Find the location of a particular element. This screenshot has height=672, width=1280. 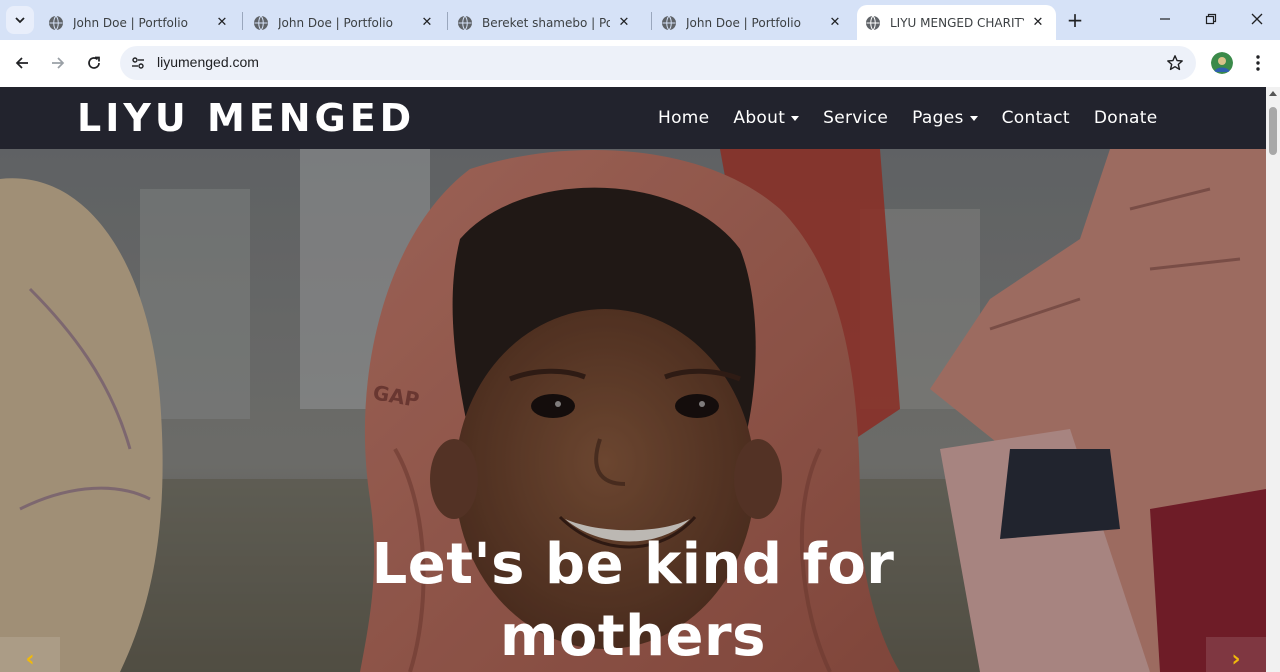

nav-menu: Home About Service Pages Contact Donate is located at coordinates (919, 118).